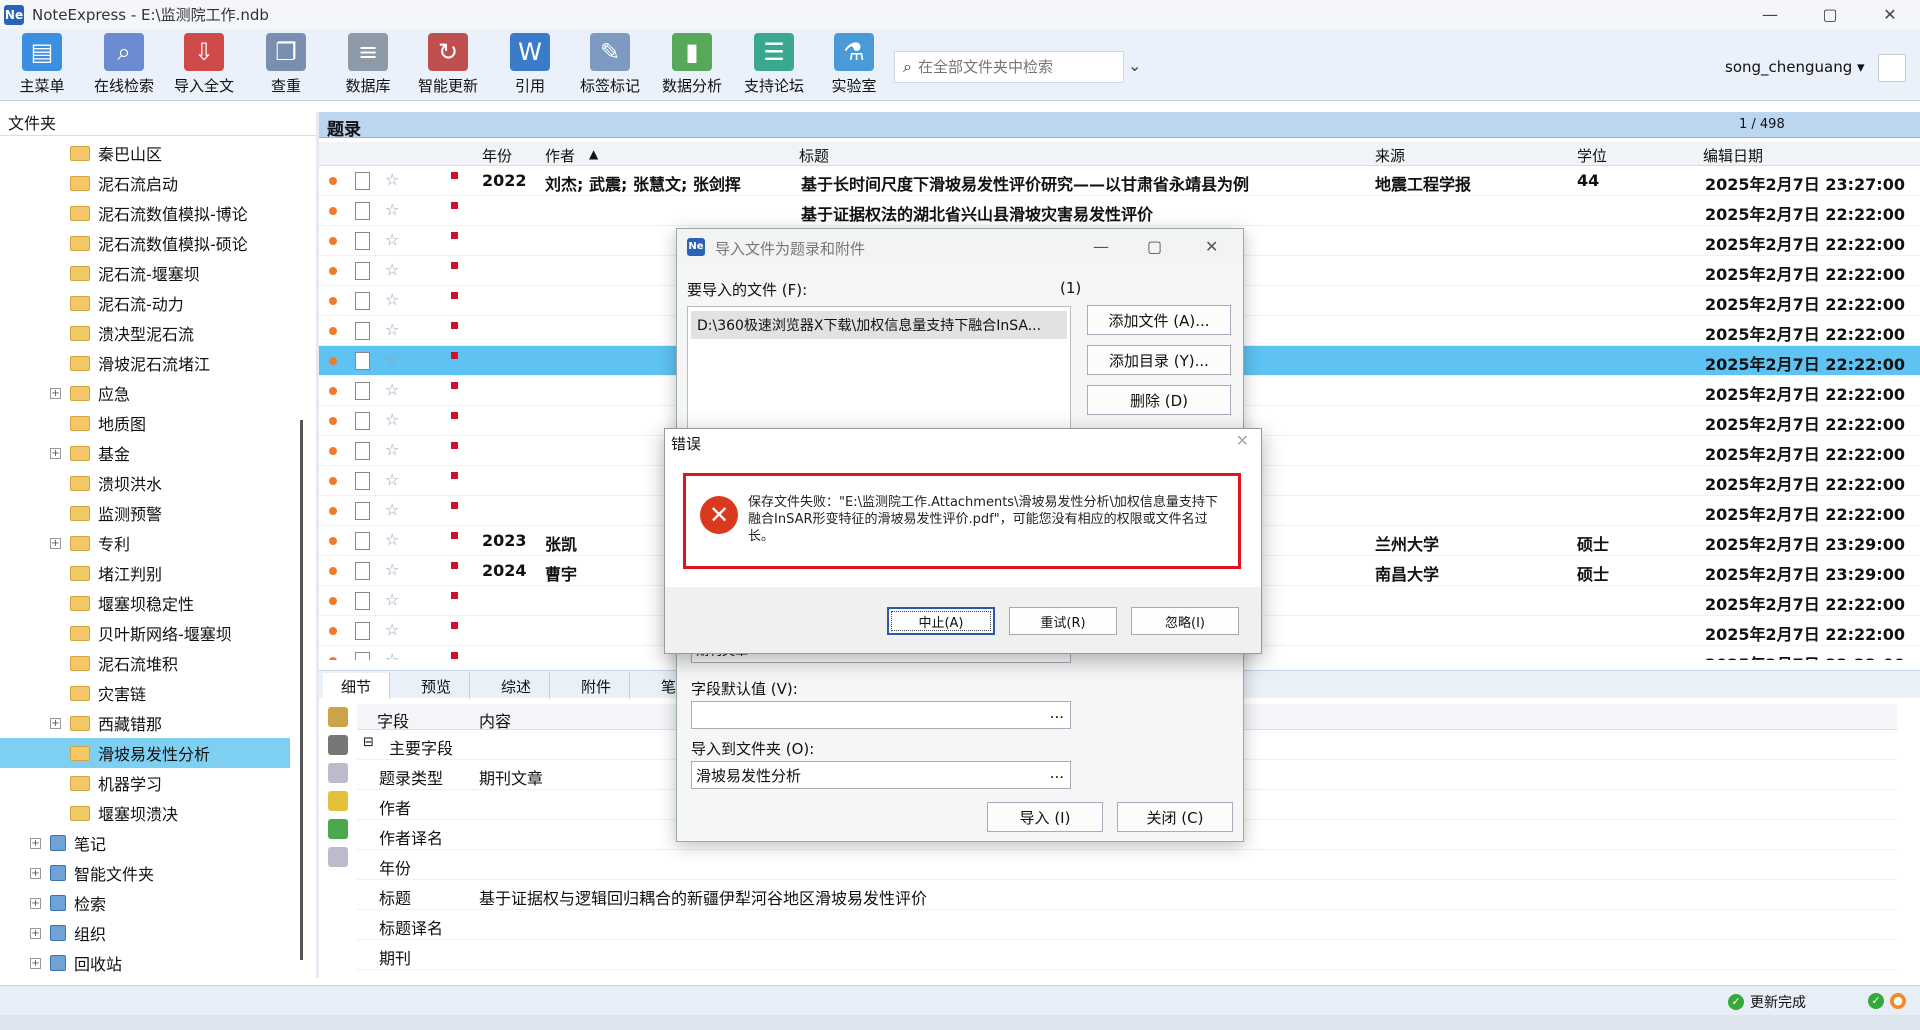  I want to click on tab-attachments: 附件, so click(597, 686).